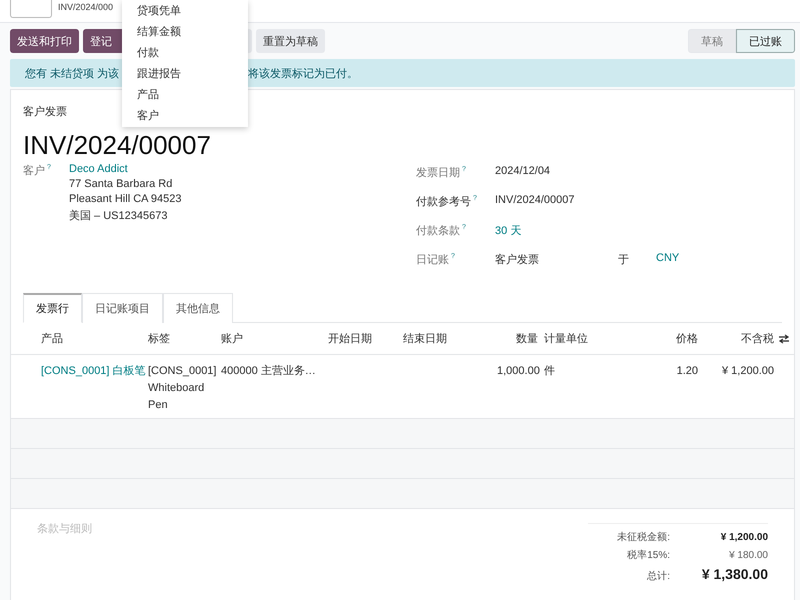 The image size is (800, 600). I want to click on table-cell-text: [CONS_0001] Whiteboard Pen, so click(182, 388).